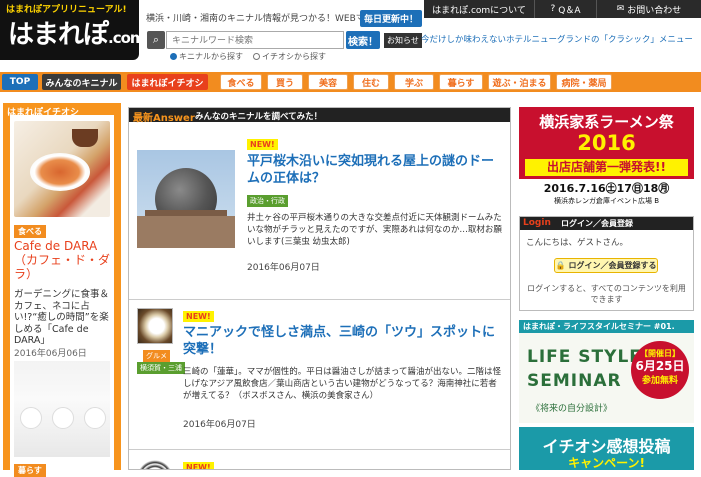 The image size is (701, 477). Describe the element at coordinates (156, 40) in the screenshot. I see `search-icon: ⌕` at that location.